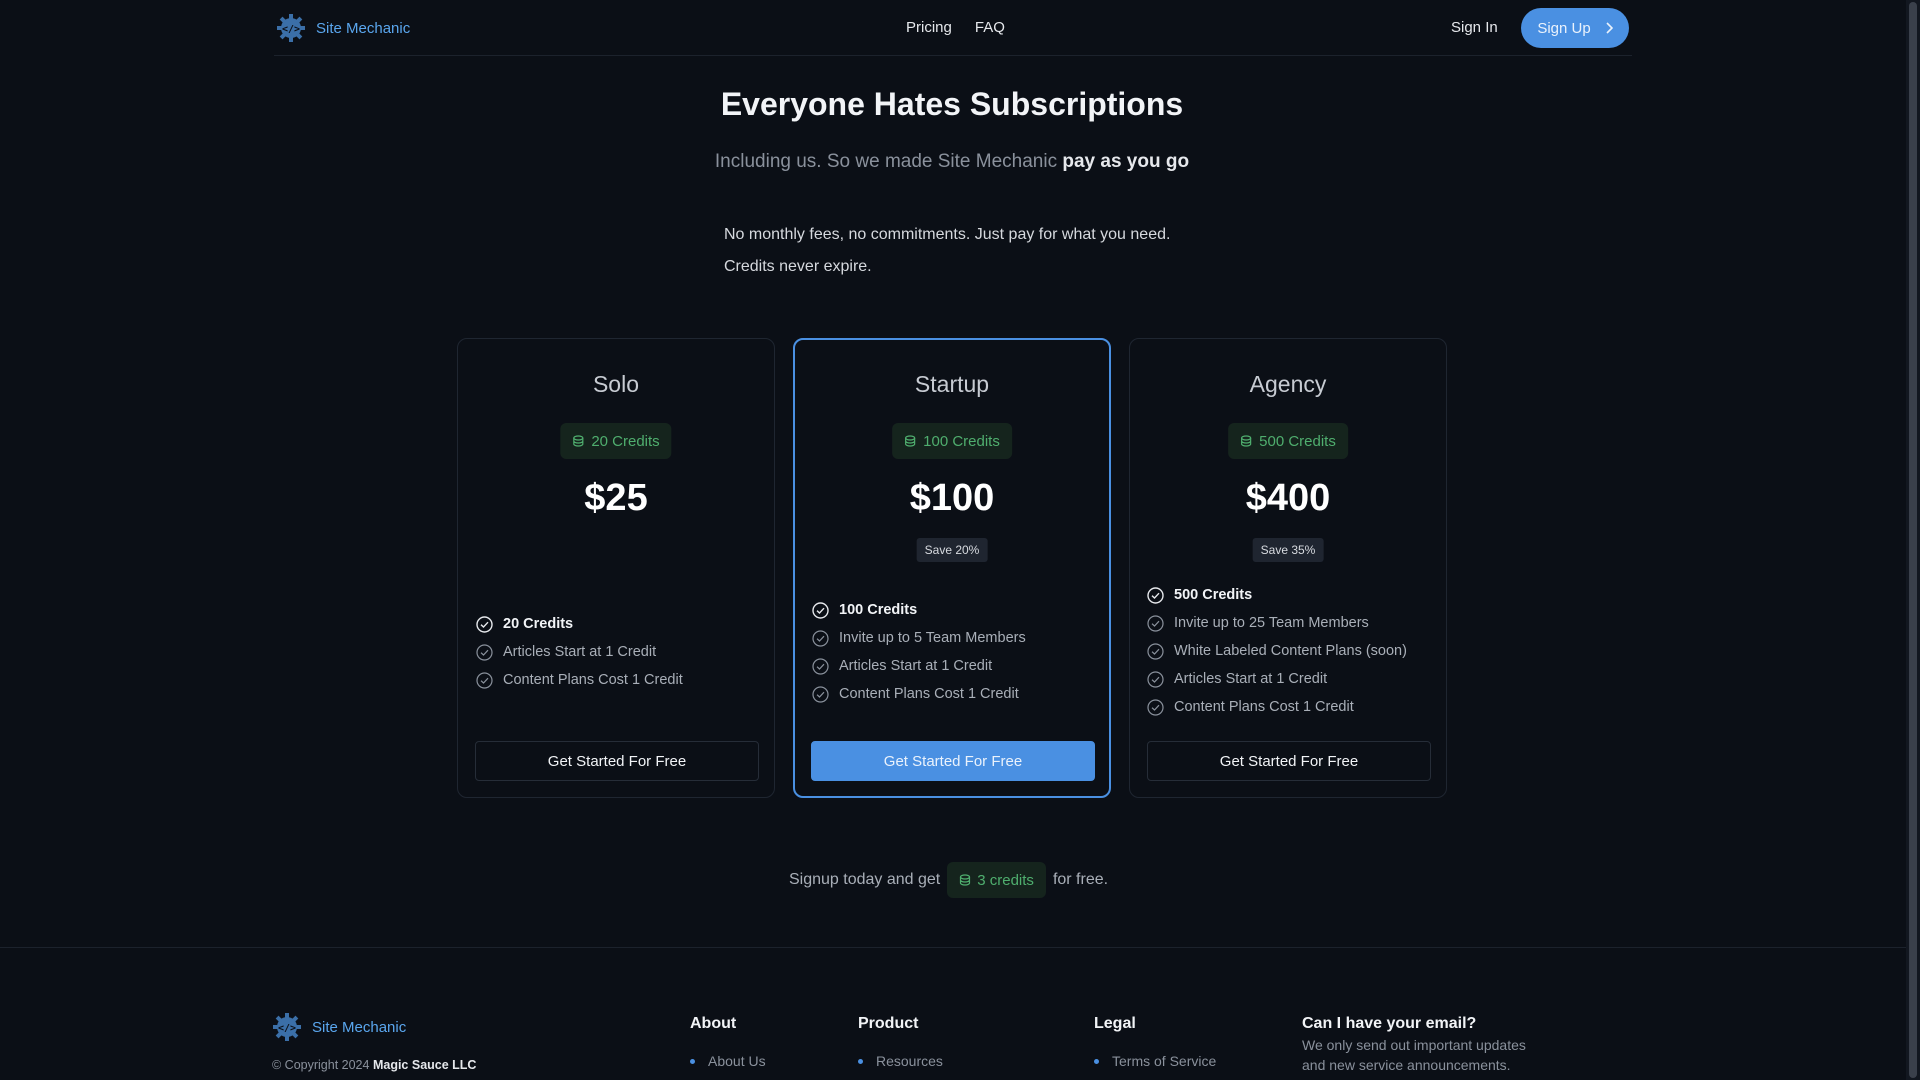  Describe the element at coordinates (1564, 28) in the screenshot. I see `sign-up-label: Sign Up` at that location.